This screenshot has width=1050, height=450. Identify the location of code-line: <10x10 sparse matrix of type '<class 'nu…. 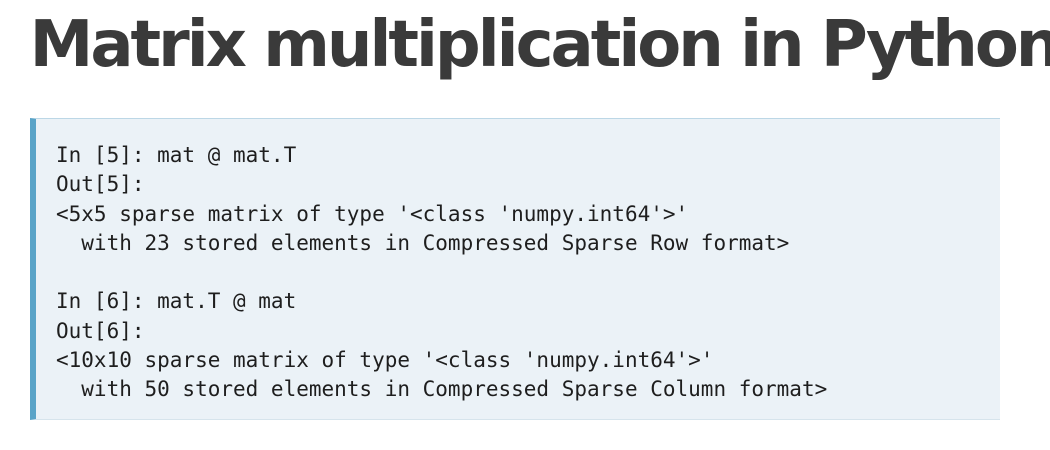
(385, 360).